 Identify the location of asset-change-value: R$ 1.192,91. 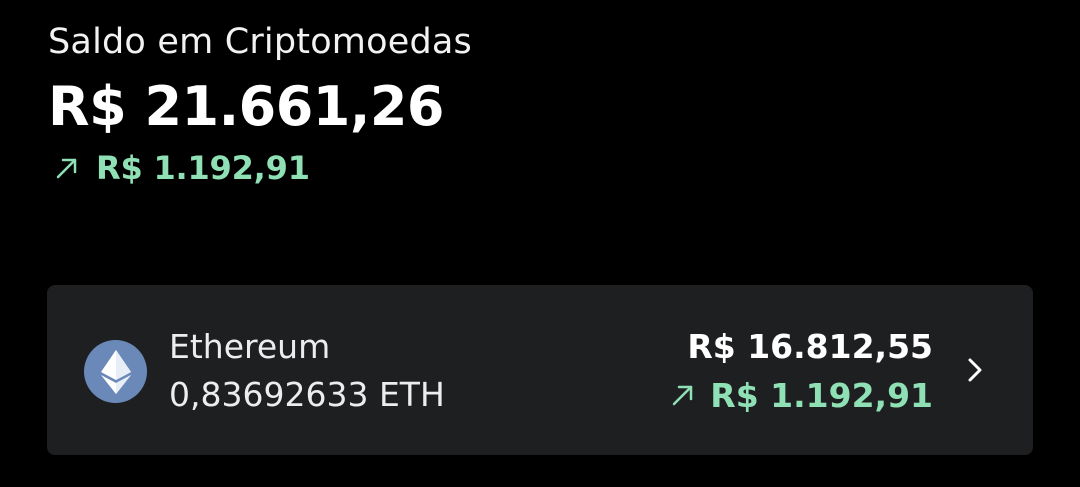
(821, 395).